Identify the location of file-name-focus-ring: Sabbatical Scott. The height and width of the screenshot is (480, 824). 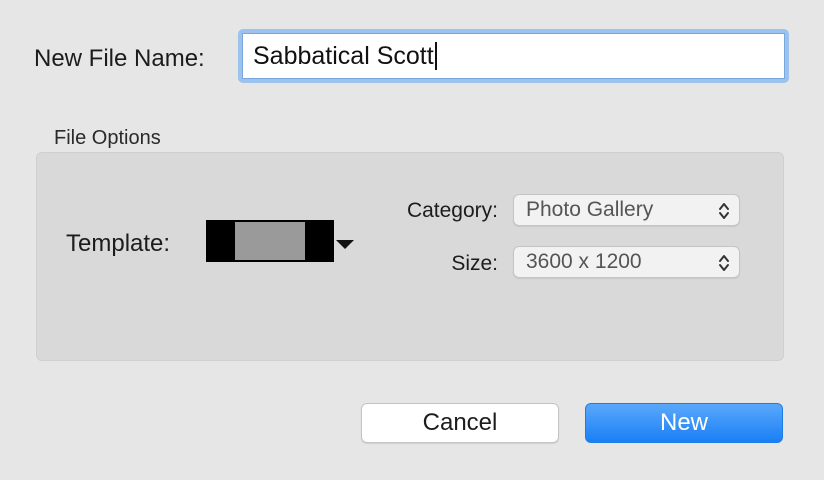
(513, 56).